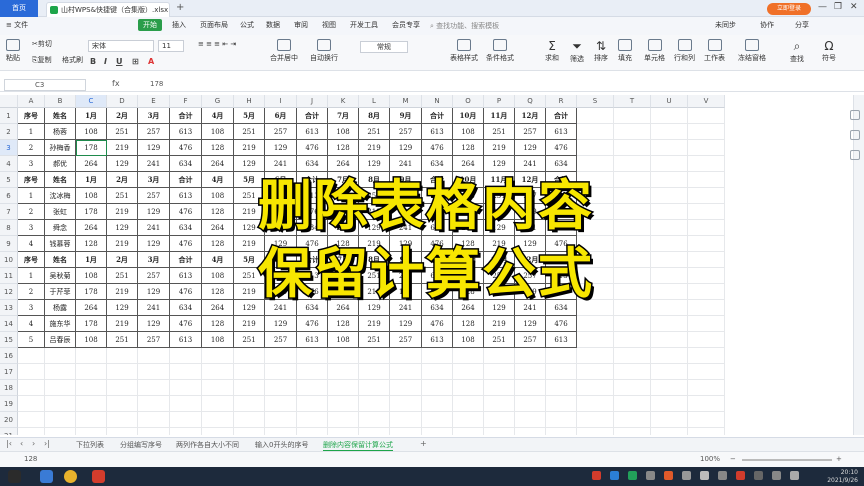  What do you see at coordinates (437, 164) in the screenshot?
I see `table-cell: 634` at bounding box center [437, 164].